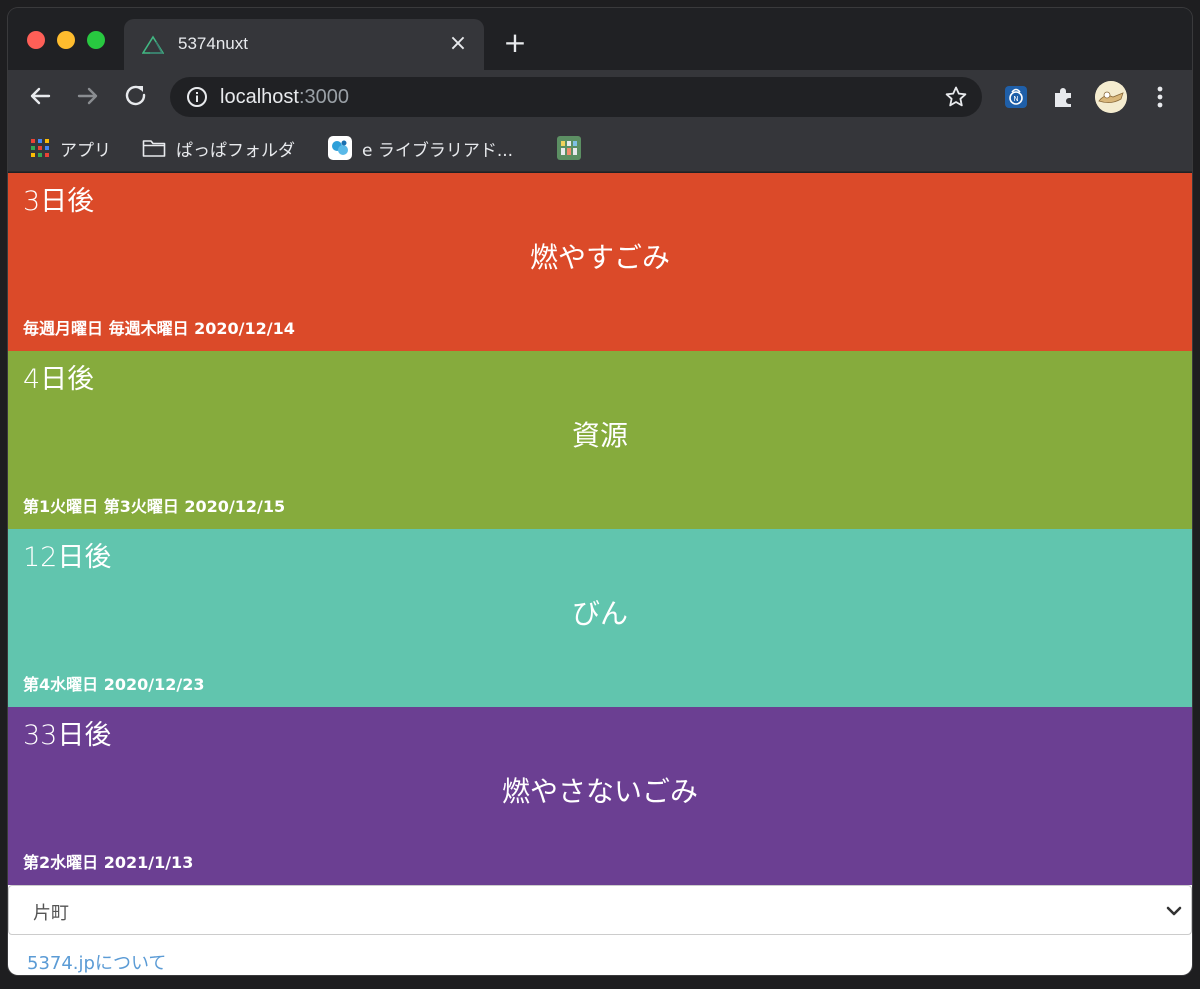  Describe the element at coordinates (340, 148) in the screenshot. I see `elibrary-icon` at that location.